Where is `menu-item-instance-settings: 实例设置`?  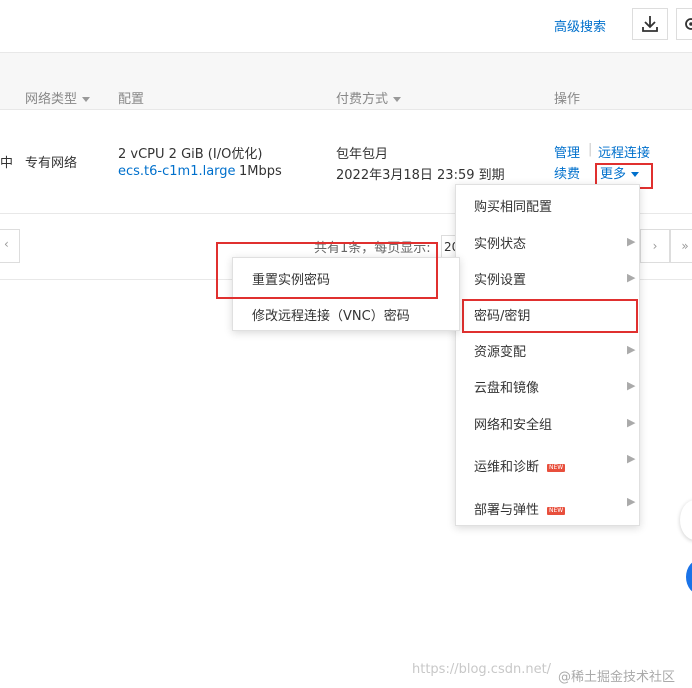 menu-item-instance-settings: 实例设置 is located at coordinates (500, 278).